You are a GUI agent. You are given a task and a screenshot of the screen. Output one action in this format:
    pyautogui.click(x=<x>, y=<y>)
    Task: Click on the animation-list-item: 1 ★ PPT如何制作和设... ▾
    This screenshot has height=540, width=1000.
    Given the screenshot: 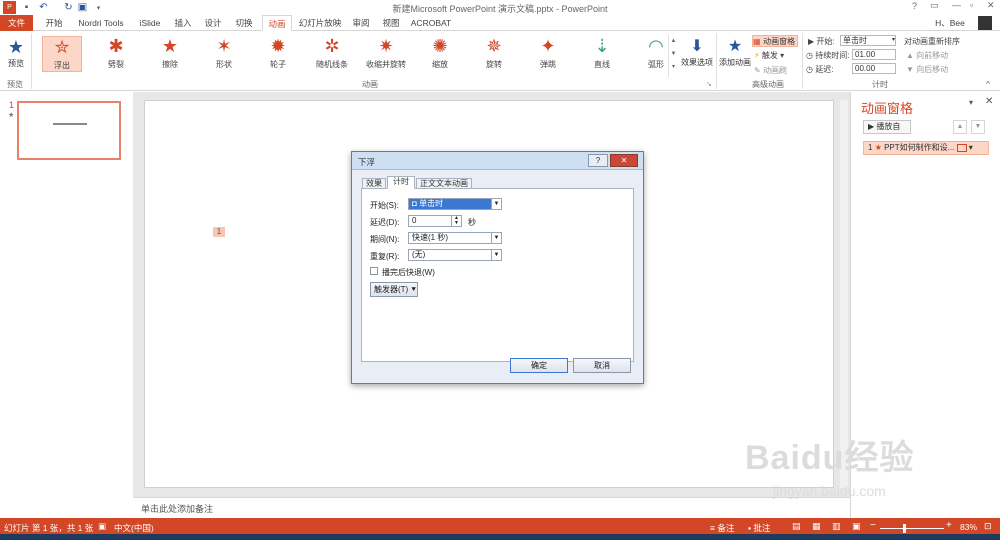 What is the action you would take?
    pyautogui.click(x=926, y=148)
    